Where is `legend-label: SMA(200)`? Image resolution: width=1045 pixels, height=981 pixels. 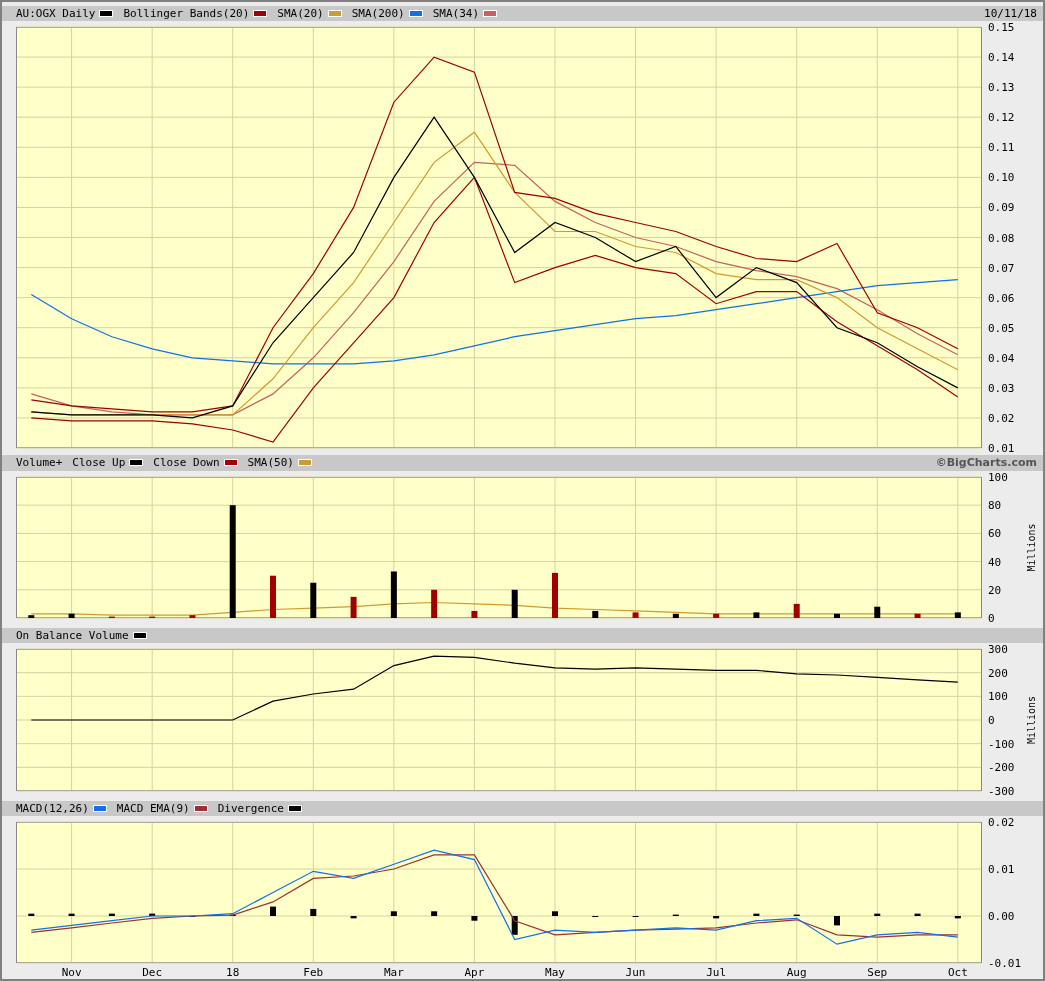 legend-label: SMA(200) is located at coordinates (378, 14).